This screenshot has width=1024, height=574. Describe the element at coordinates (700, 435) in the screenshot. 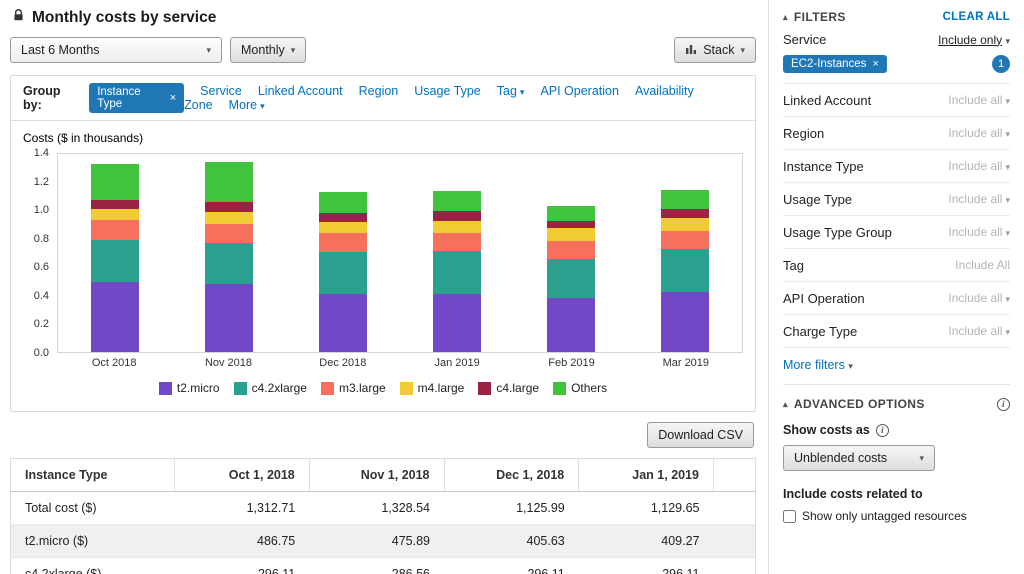

I see `download-csv-button: Download CSV` at that location.